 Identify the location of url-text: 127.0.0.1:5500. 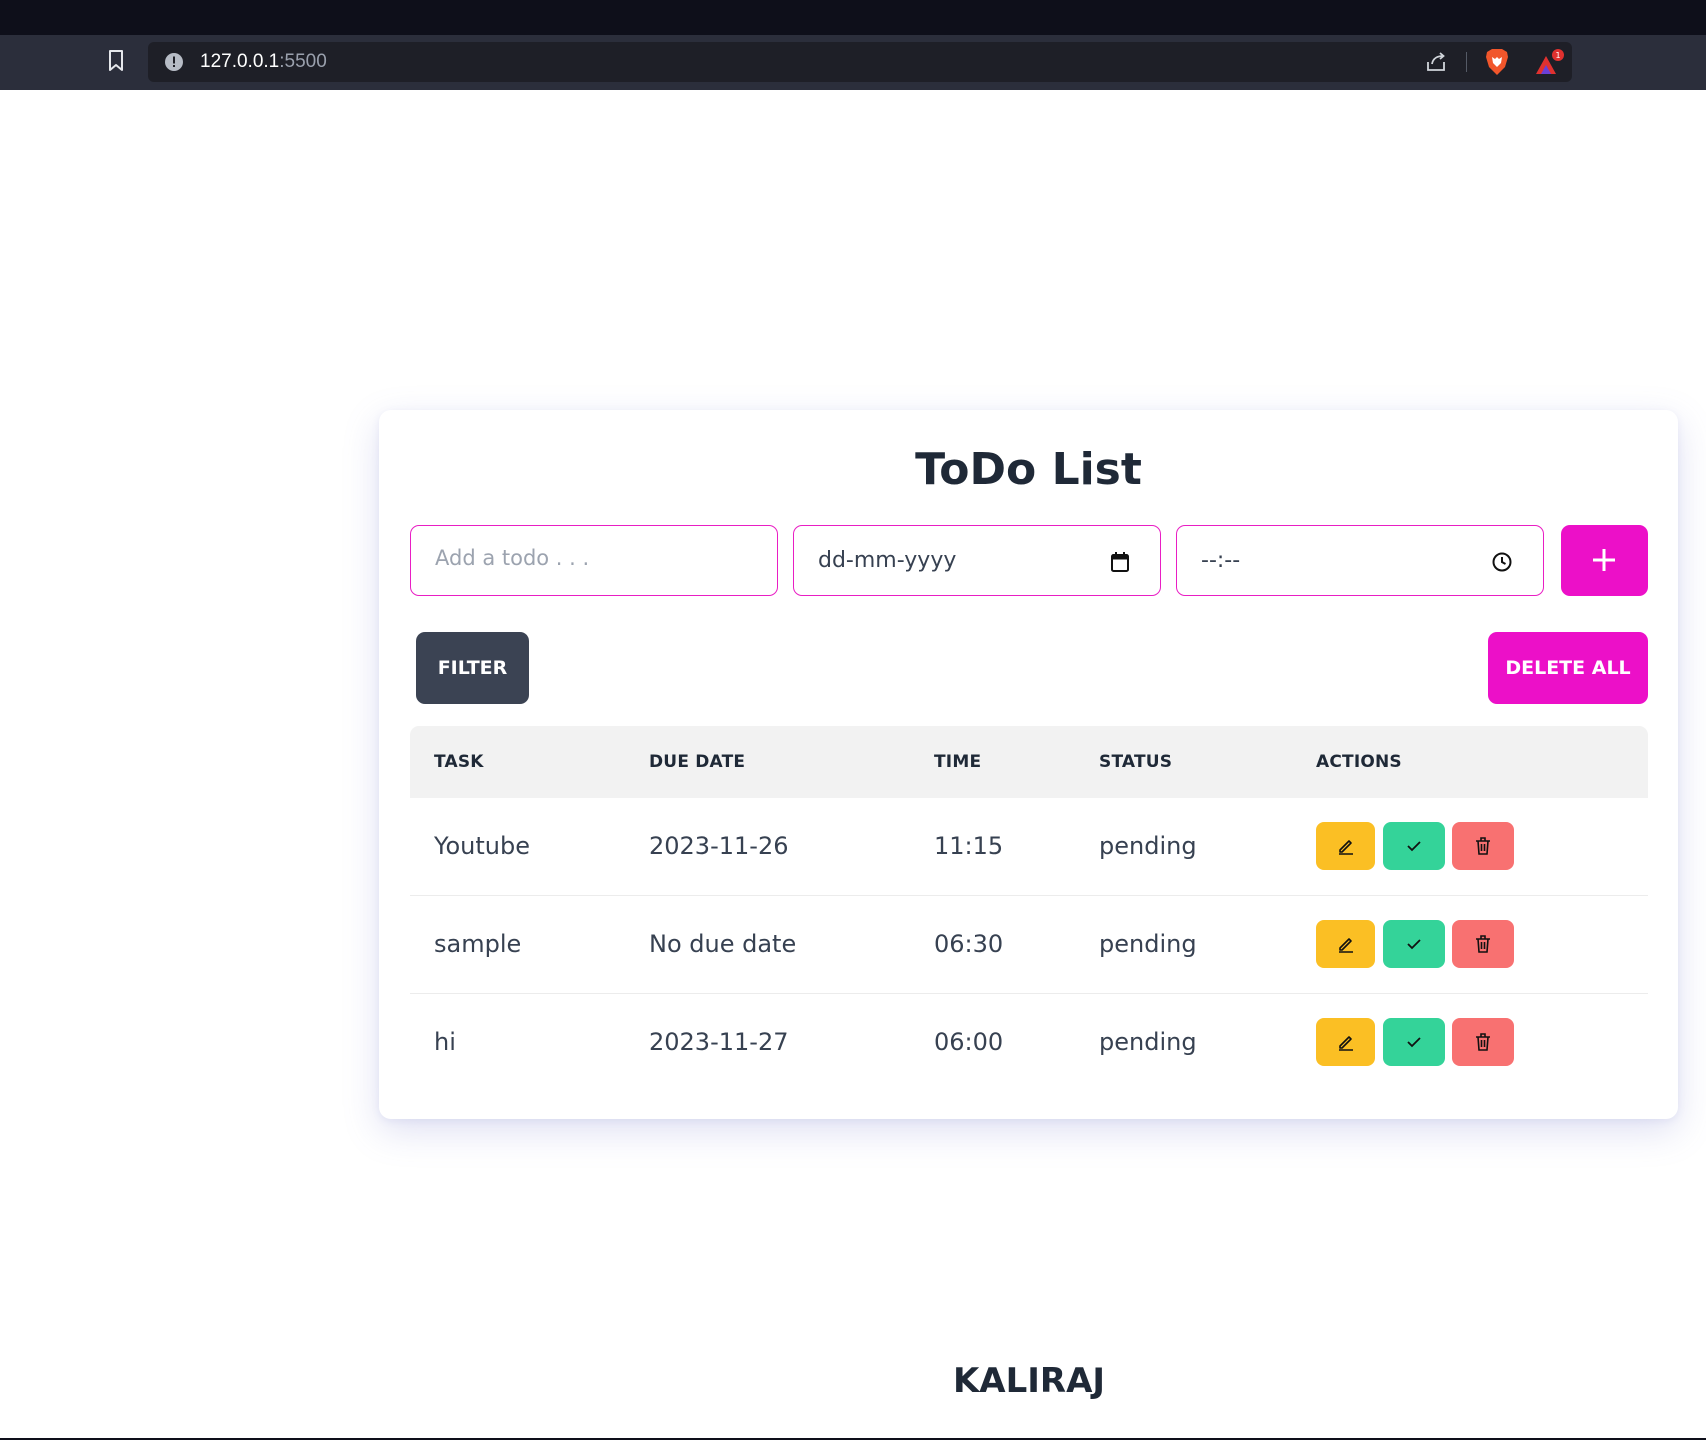
(263, 62).